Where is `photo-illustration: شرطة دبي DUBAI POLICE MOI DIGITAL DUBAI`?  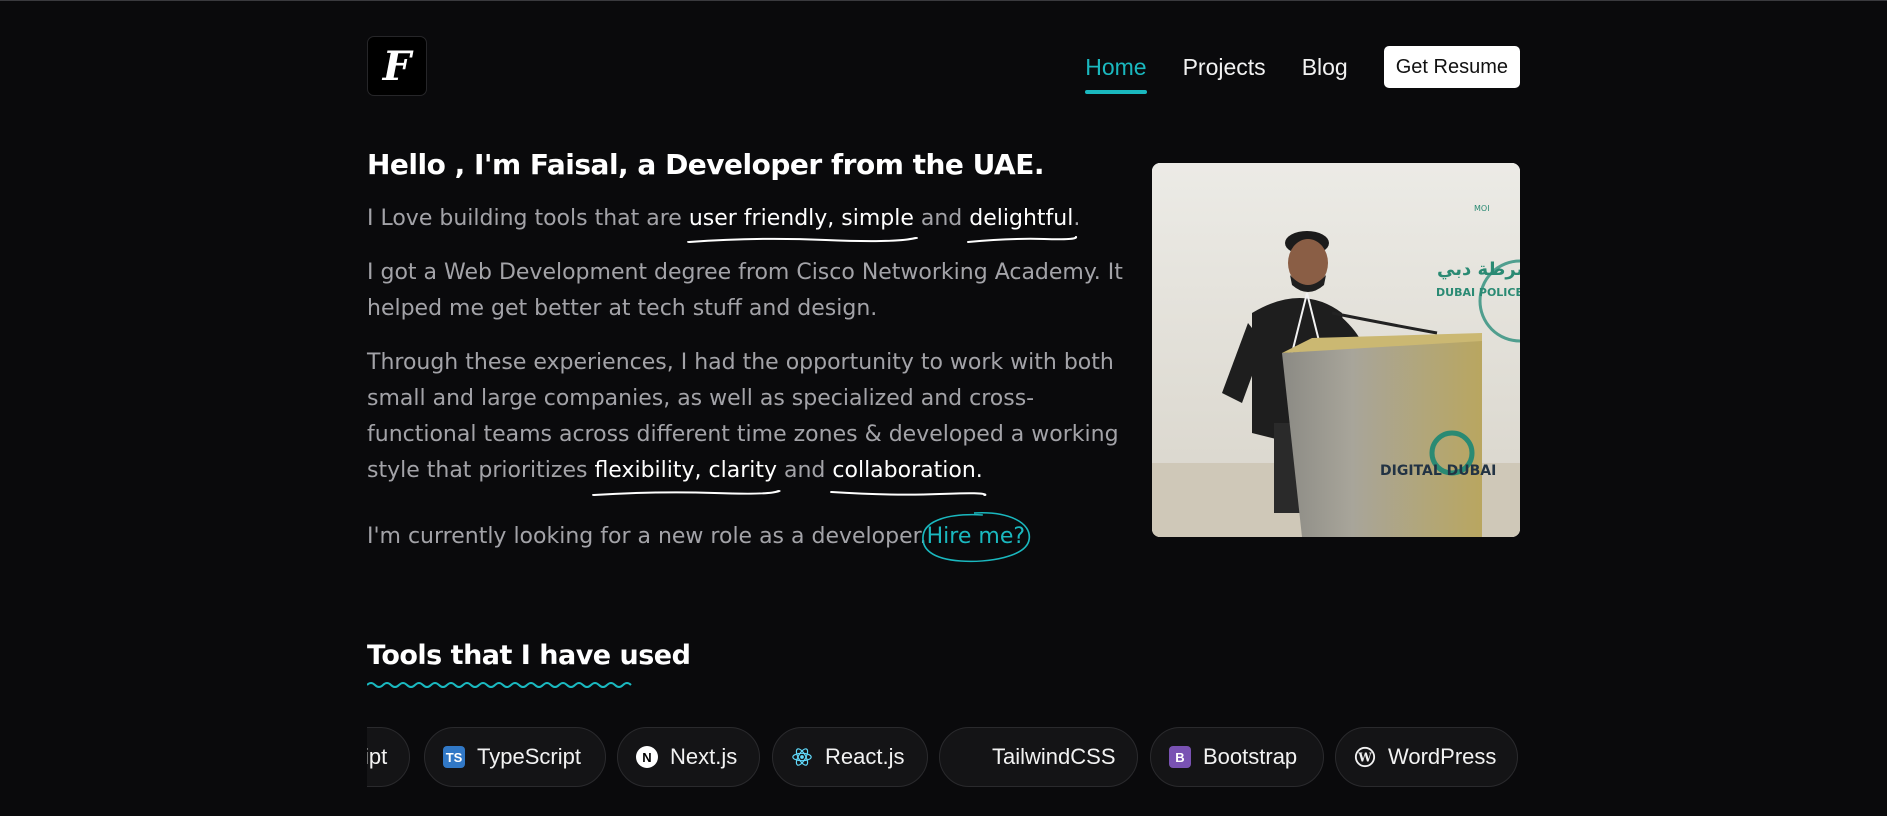
photo-illustration: شرطة دبي DUBAI POLICE MOI DIGITAL DUBAI is located at coordinates (1336, 350).